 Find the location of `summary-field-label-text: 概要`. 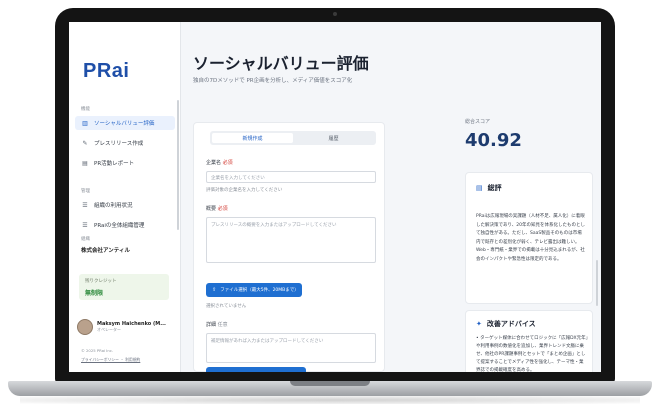

summary-field-label-text: 概要 is located at coordinates (211, 209).